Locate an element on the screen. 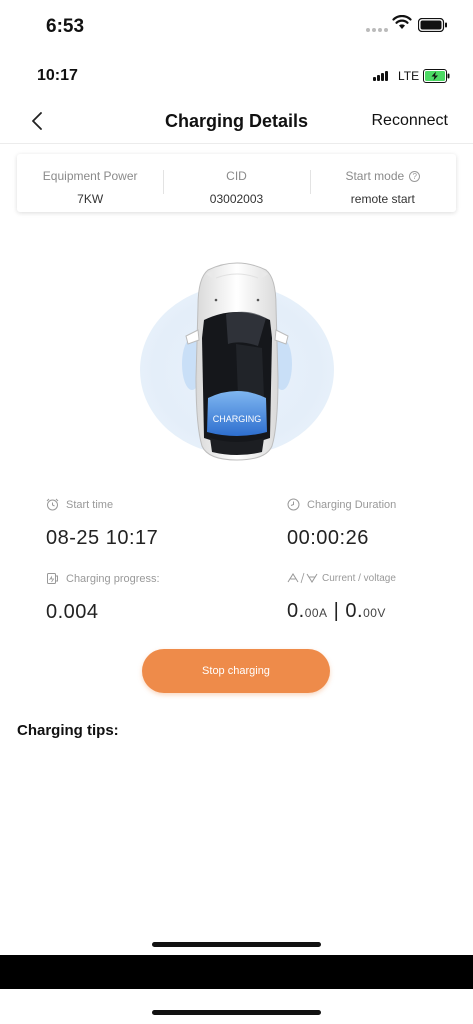 This screenshot has width=473, height=1024. voltage-value-dec: 00V is located at coordinates (374, 613).